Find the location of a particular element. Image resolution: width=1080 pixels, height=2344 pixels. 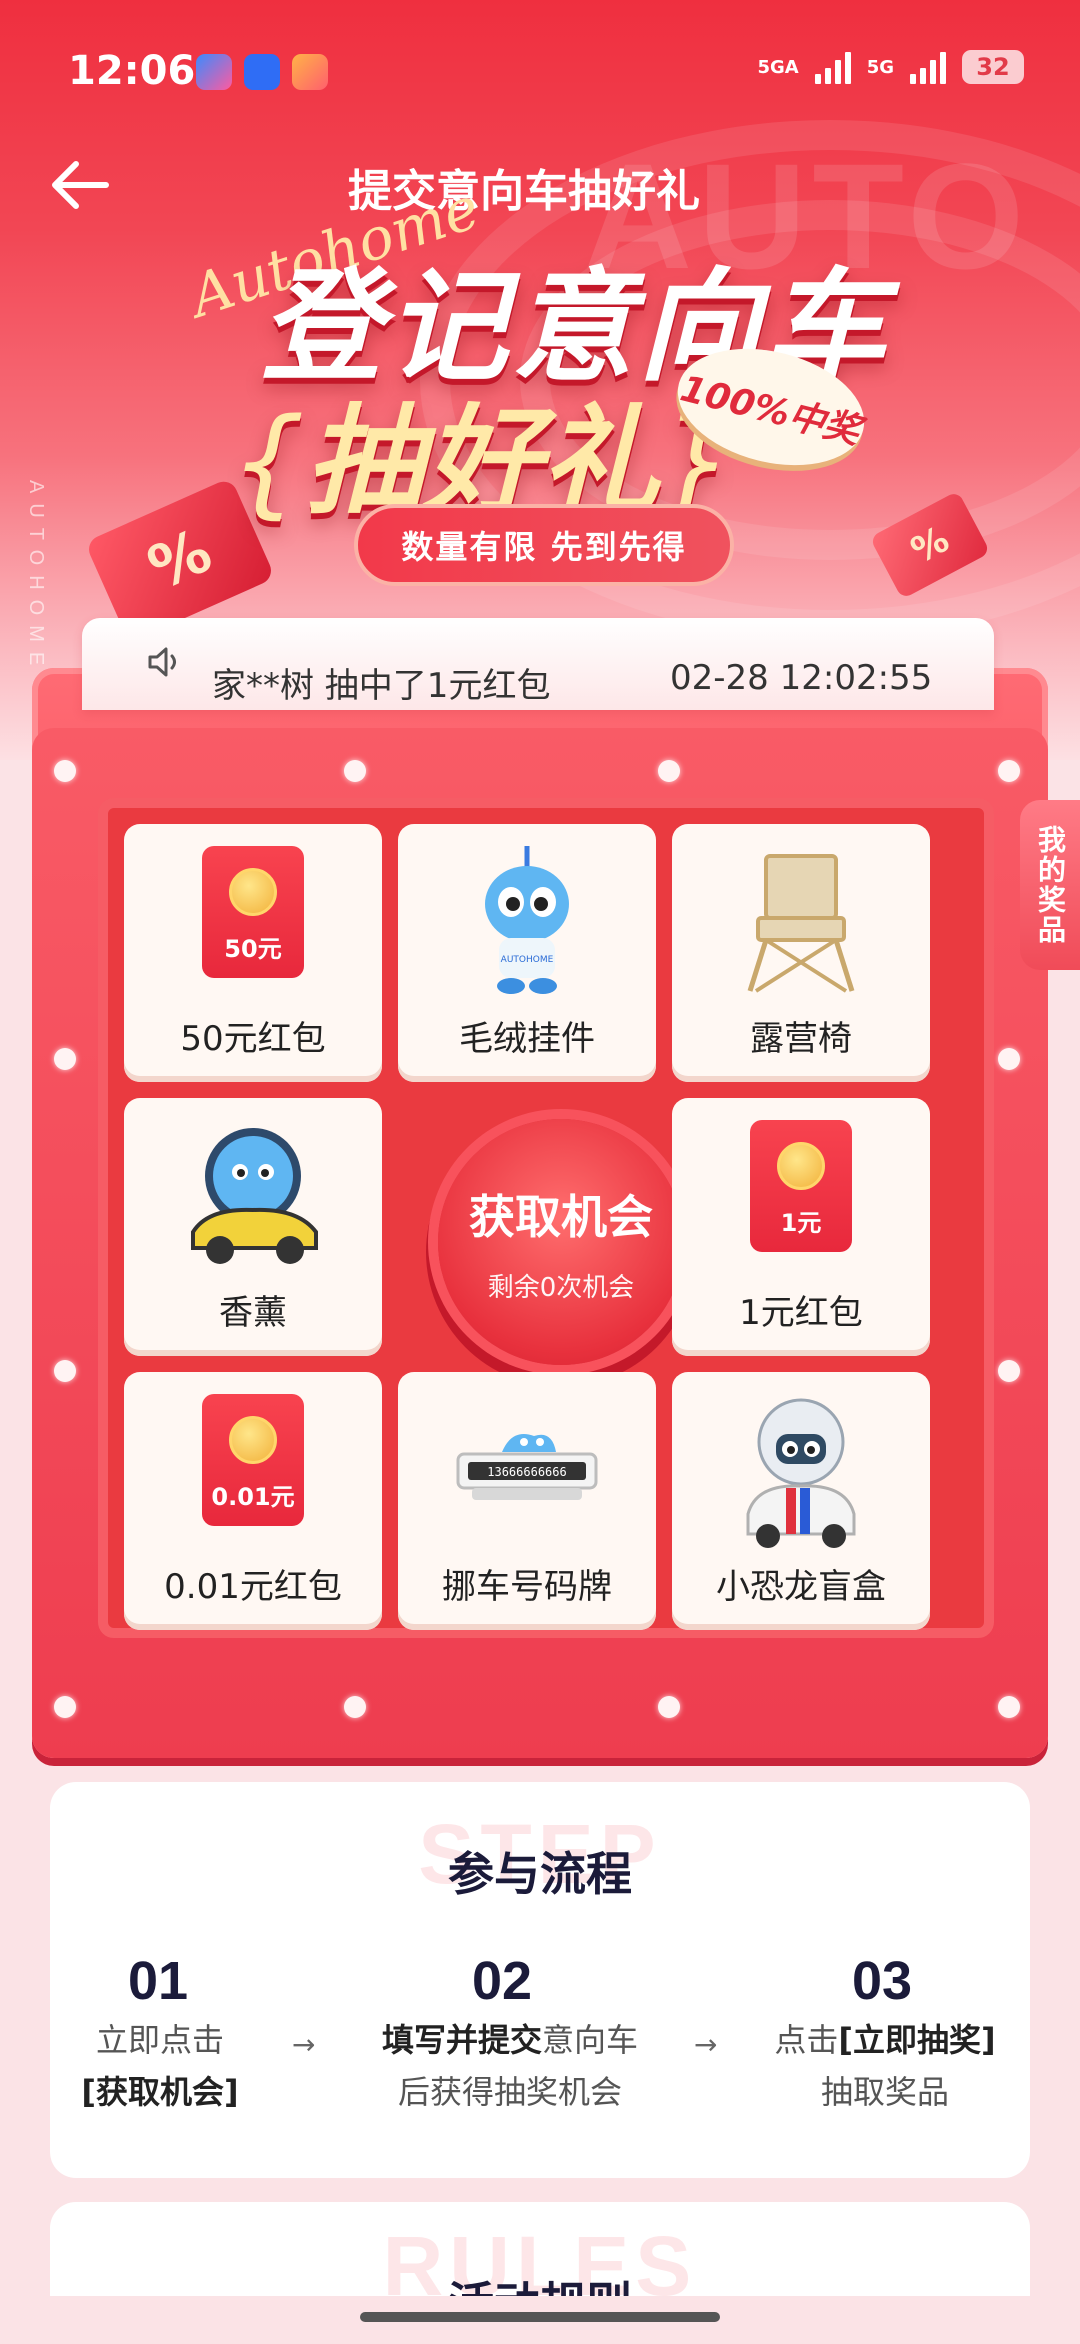

car-aroma-icon is located at coordinates (253, 1197).